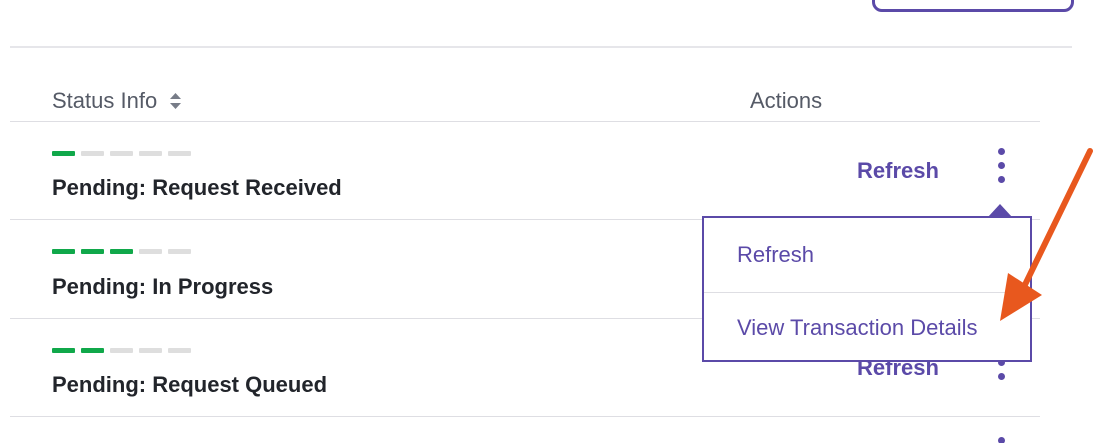 This screenshot has width=1097, height=443. I want to click on status-text: Pending: In Progress, so click(163, 286).